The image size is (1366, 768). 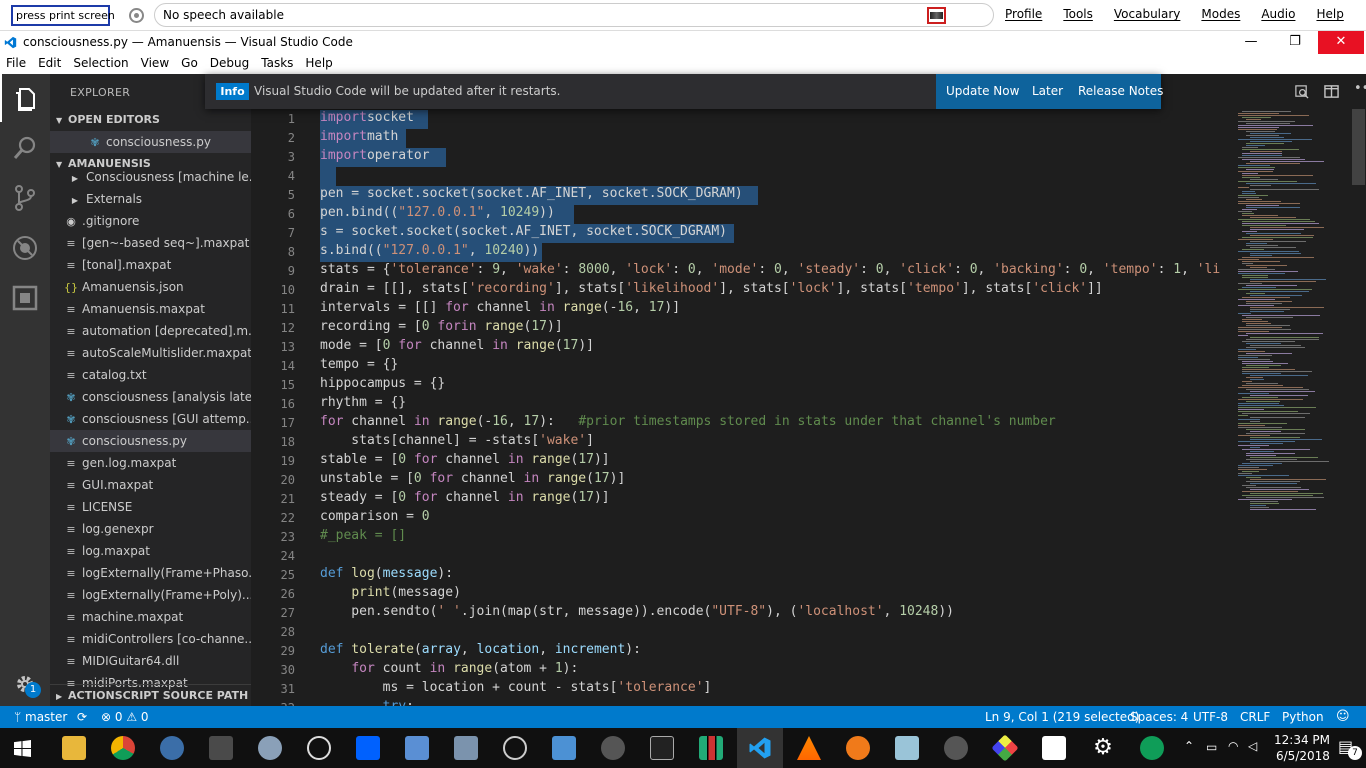 What do you see at coordinates (40, 717) in the screenshot?
I see `git-branch: ᛘ master` at bounding box center [40, 717].